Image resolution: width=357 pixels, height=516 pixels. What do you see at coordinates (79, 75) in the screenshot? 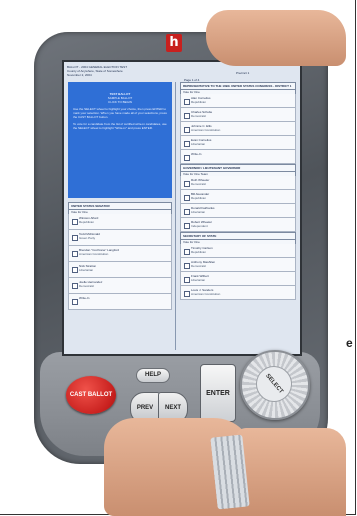
I see `date-line: November 2, 2004` at bounding box center [79, 75].